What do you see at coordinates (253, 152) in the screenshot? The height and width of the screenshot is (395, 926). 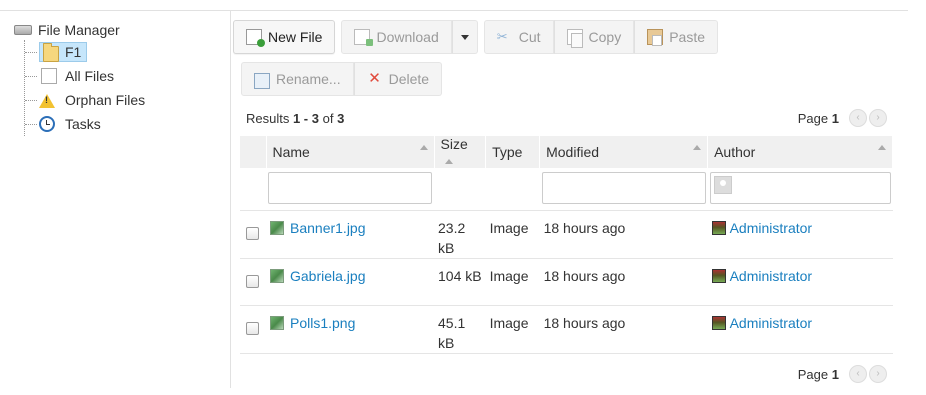 I see `select-column-header` at bounding box center [253, 152].